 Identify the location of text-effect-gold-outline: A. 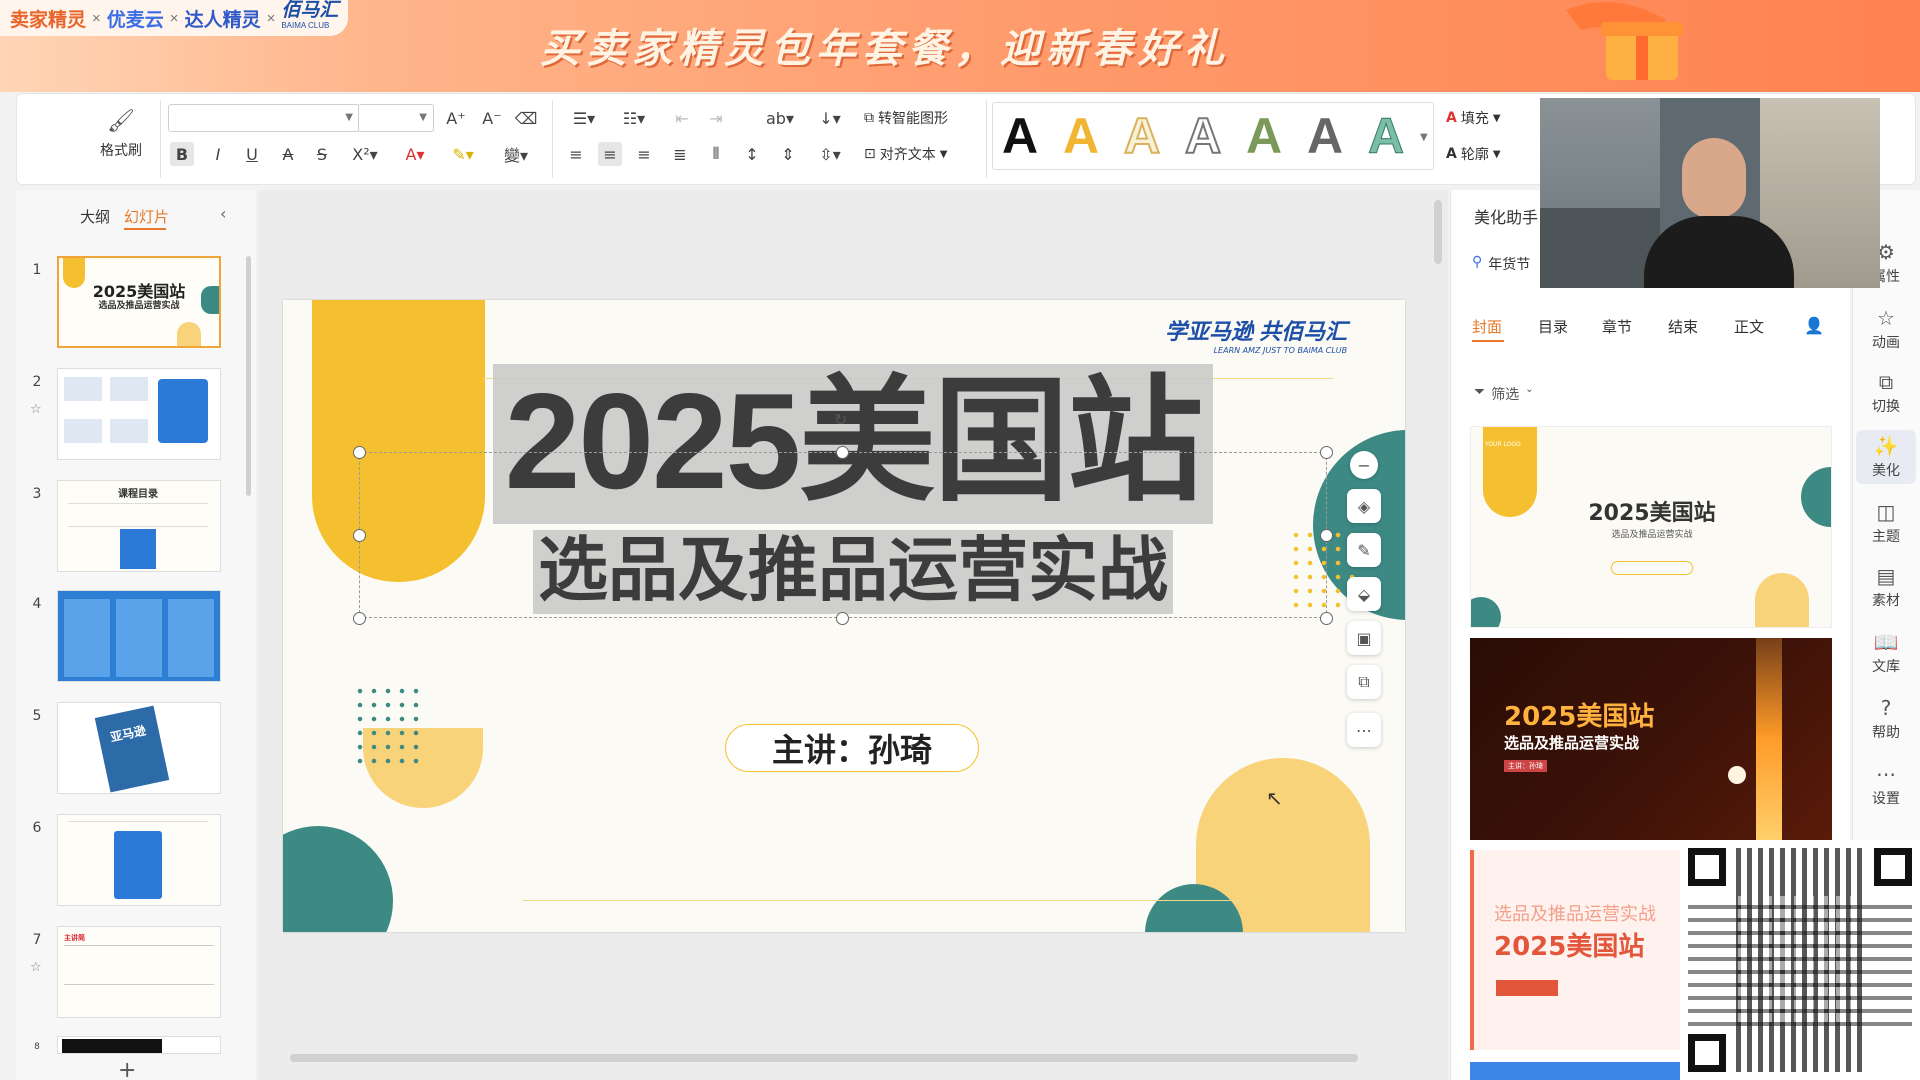
(1142, 136).